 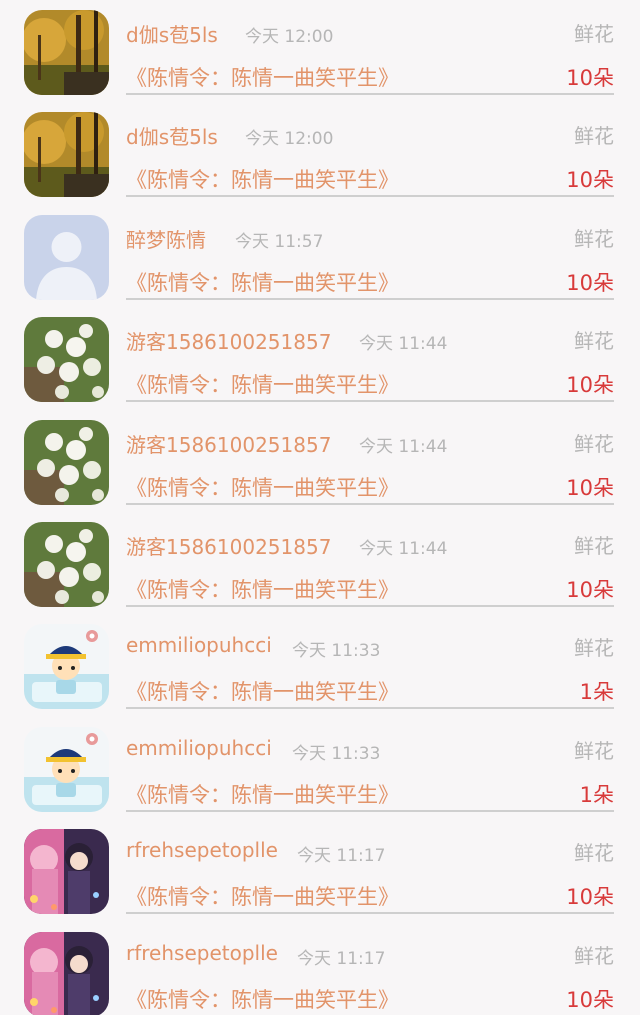 What do you see at coordinates (166, 238) in the screenshot?
I see `user-name: 醉梦陈情` at bounding box center [166, 238].